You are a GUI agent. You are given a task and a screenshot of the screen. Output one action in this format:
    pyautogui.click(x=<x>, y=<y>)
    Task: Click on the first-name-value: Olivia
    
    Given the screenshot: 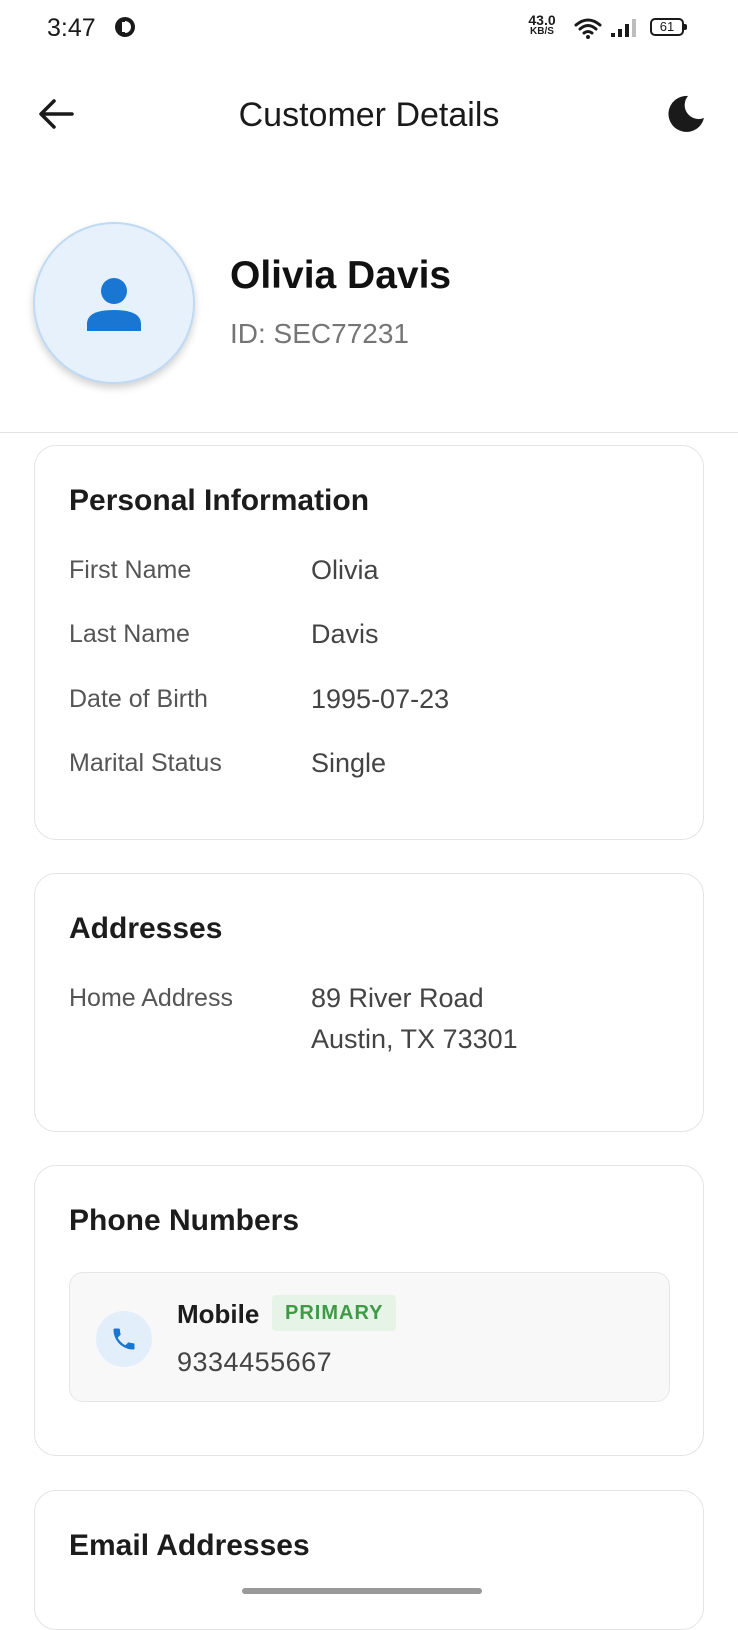 What is the action you would take?
    pyautogui.click(x=345, y=570)
    